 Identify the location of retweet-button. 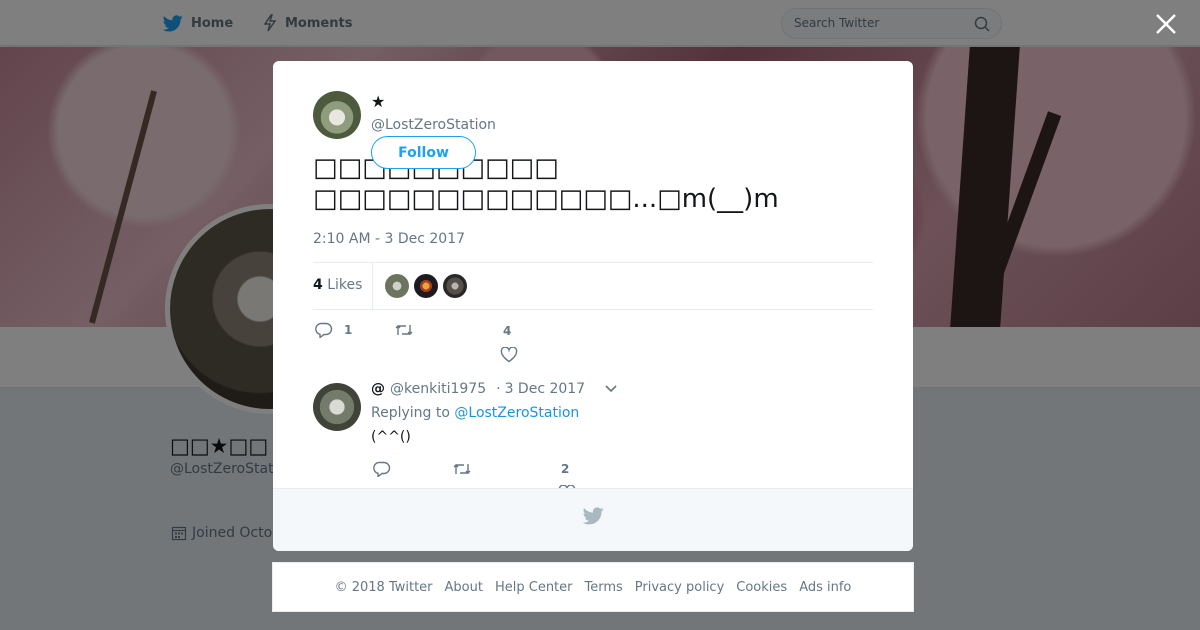
(404, 330).